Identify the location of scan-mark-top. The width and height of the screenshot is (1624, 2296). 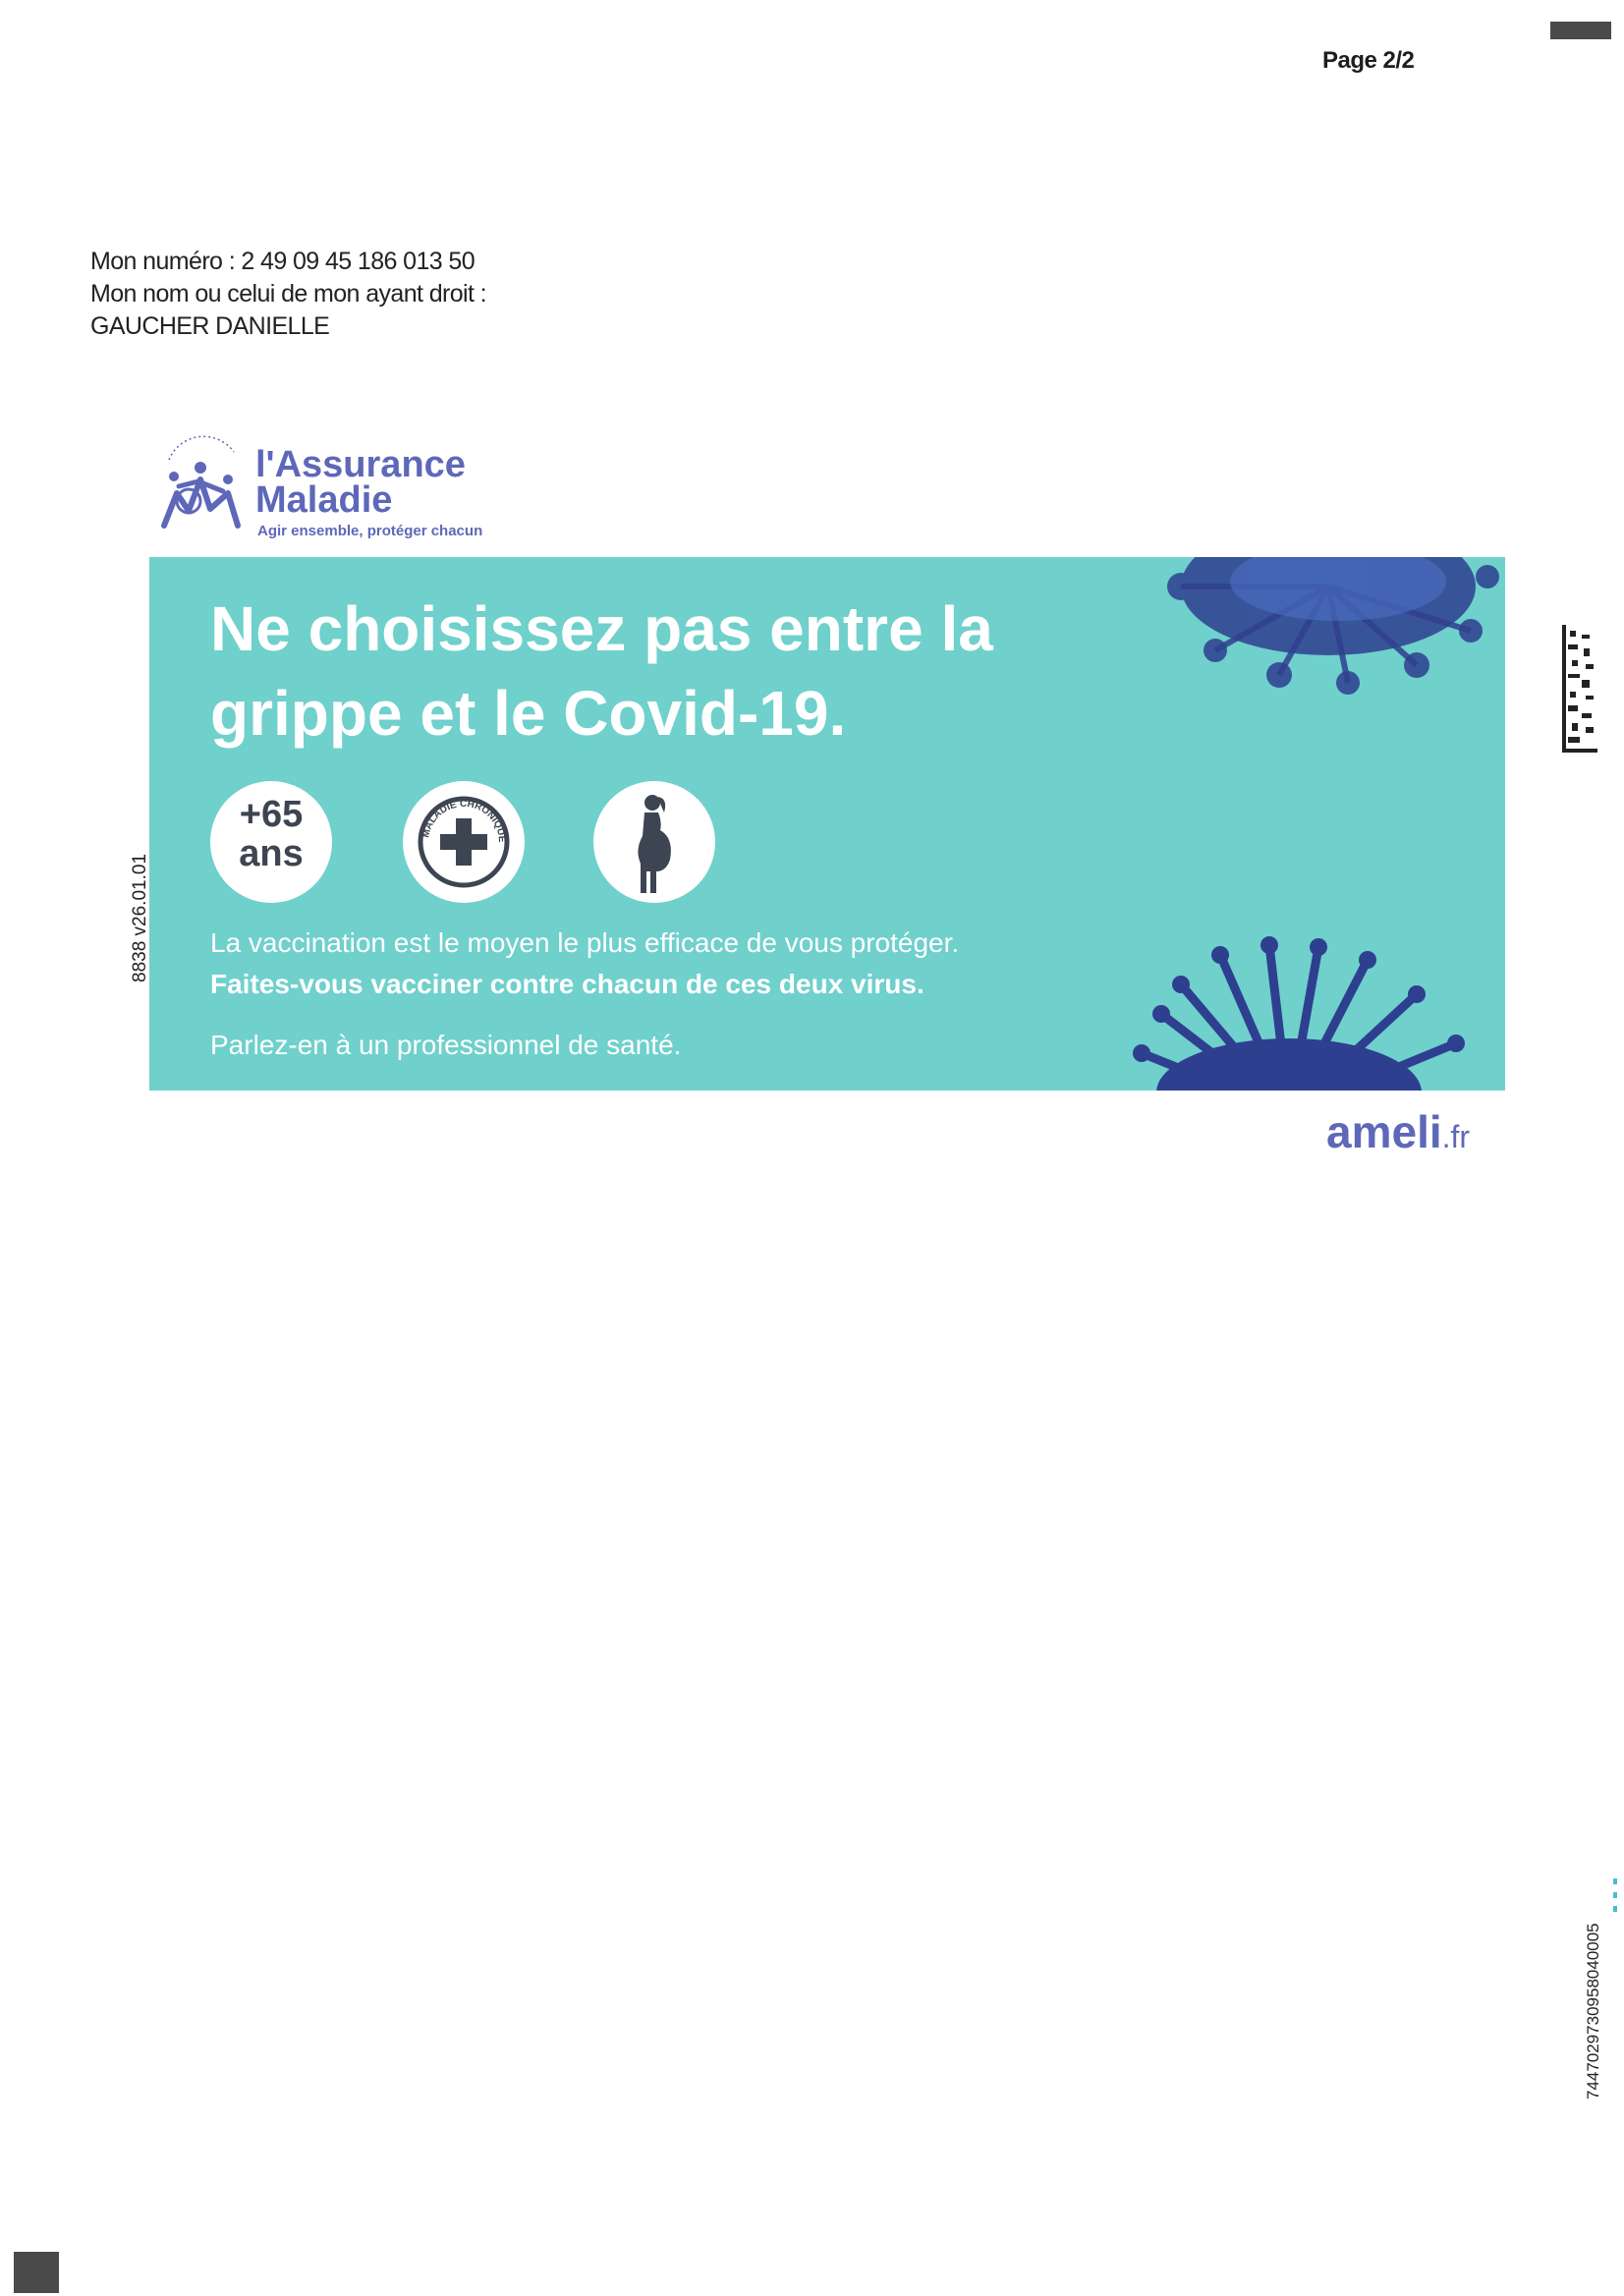
(1580, 30).